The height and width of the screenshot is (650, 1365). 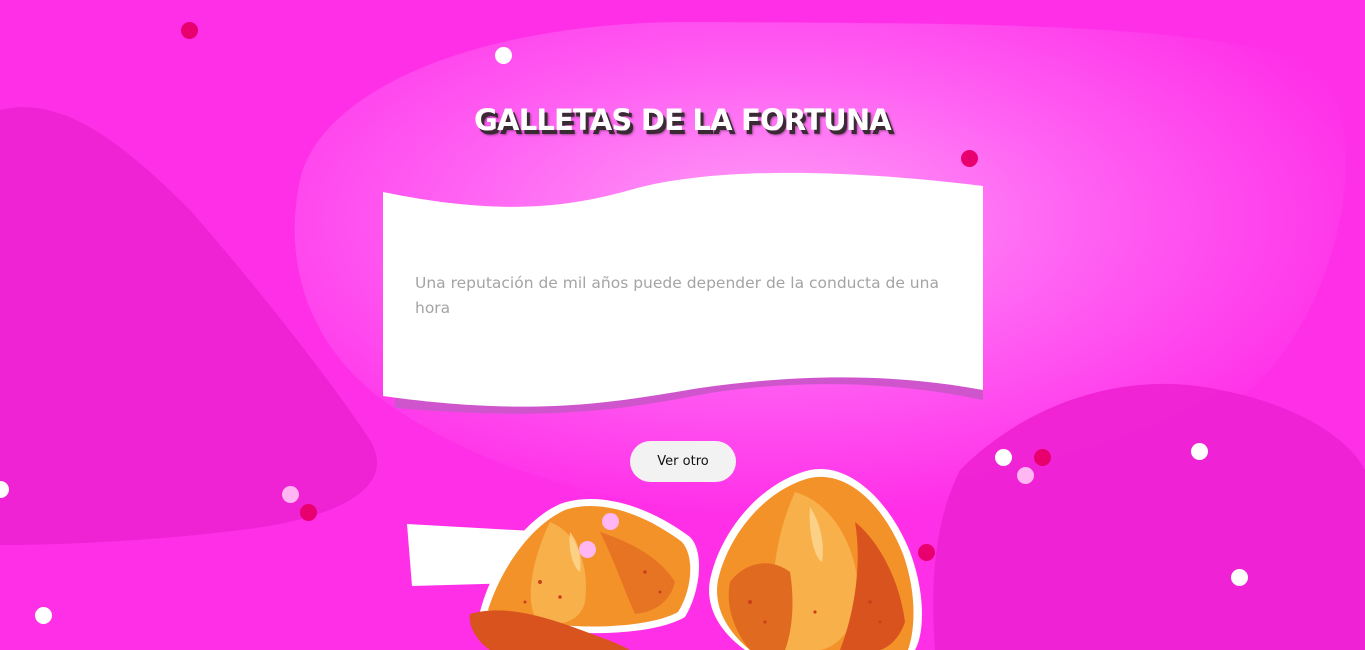 I want to click on page-title: GALLETAS DE LA FORTUNA, so click(x=683, y=120).